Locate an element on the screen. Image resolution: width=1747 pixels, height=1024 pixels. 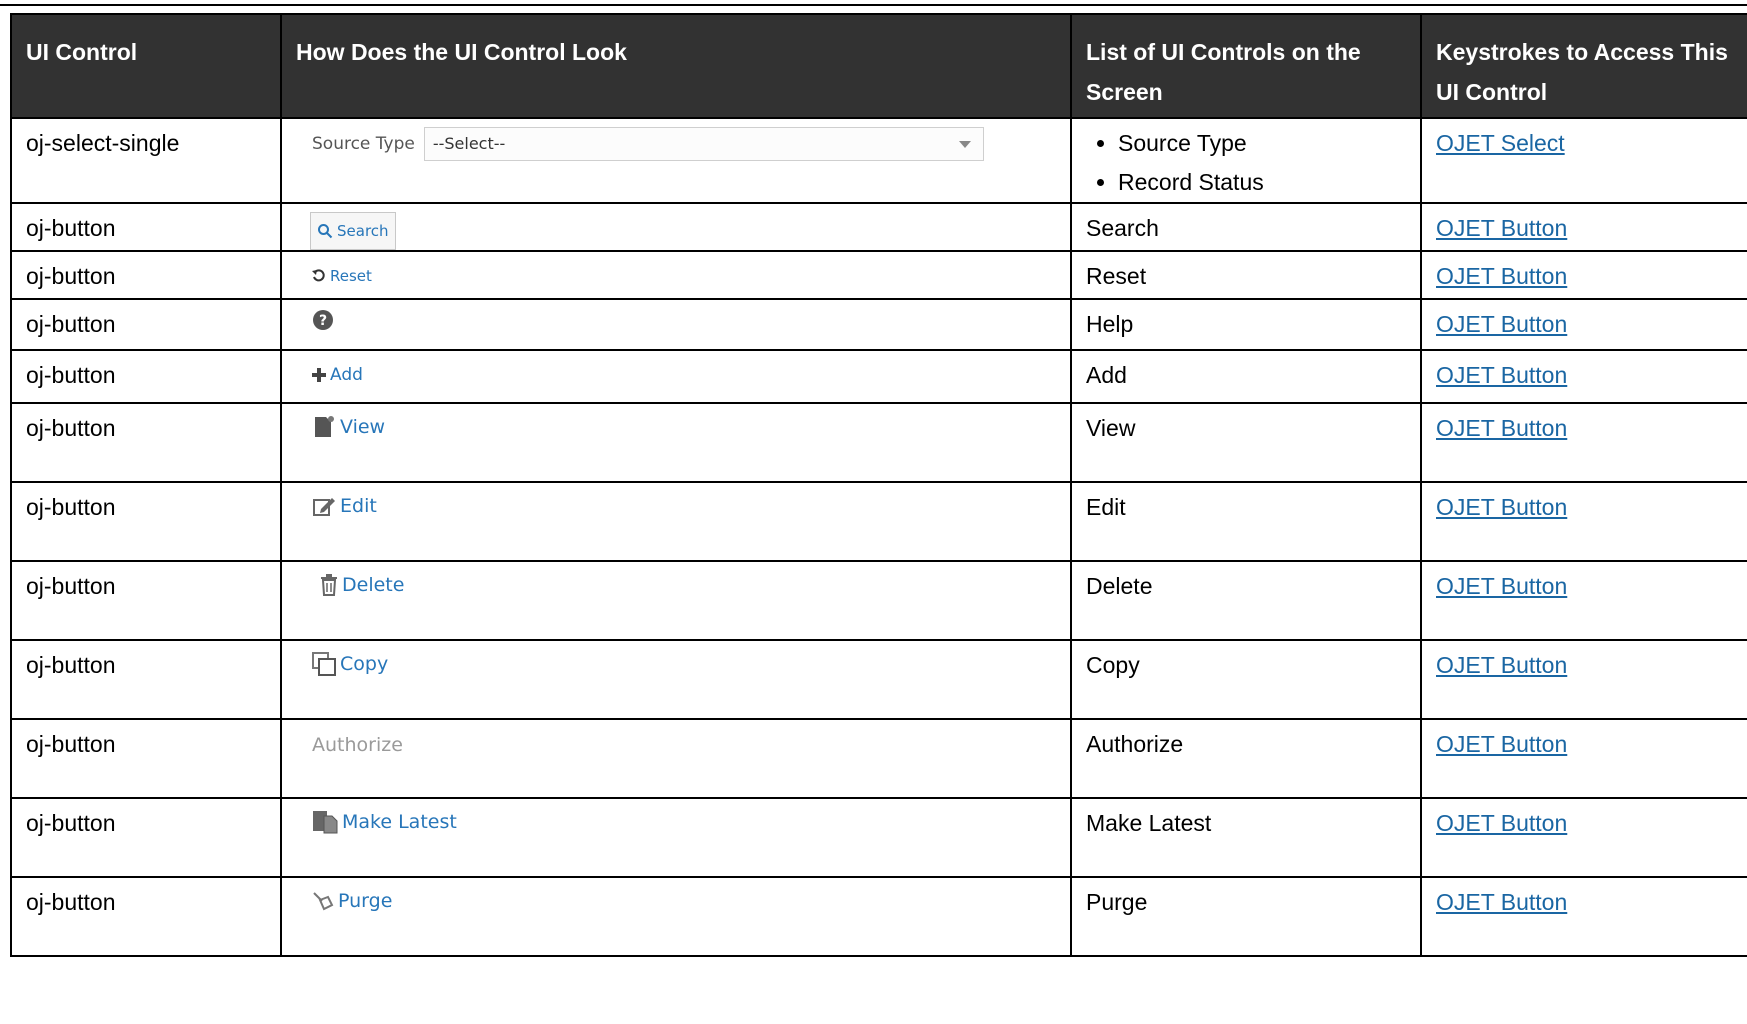
screen-cell: Edit is located at coordinates (1246, 521).